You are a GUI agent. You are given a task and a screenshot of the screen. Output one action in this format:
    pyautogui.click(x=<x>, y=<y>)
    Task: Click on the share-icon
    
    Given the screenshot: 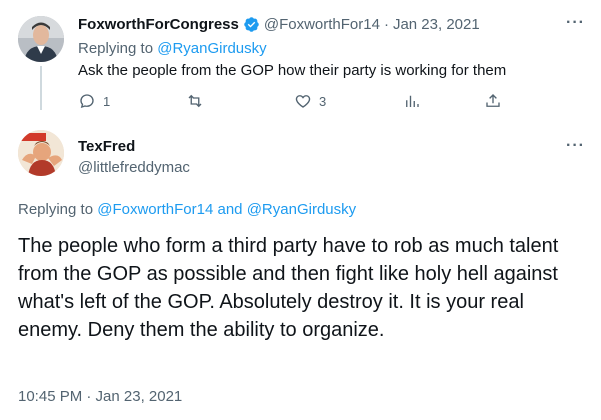 What is the action you would take?
    pyautogui.click(x=493, y=100)
    